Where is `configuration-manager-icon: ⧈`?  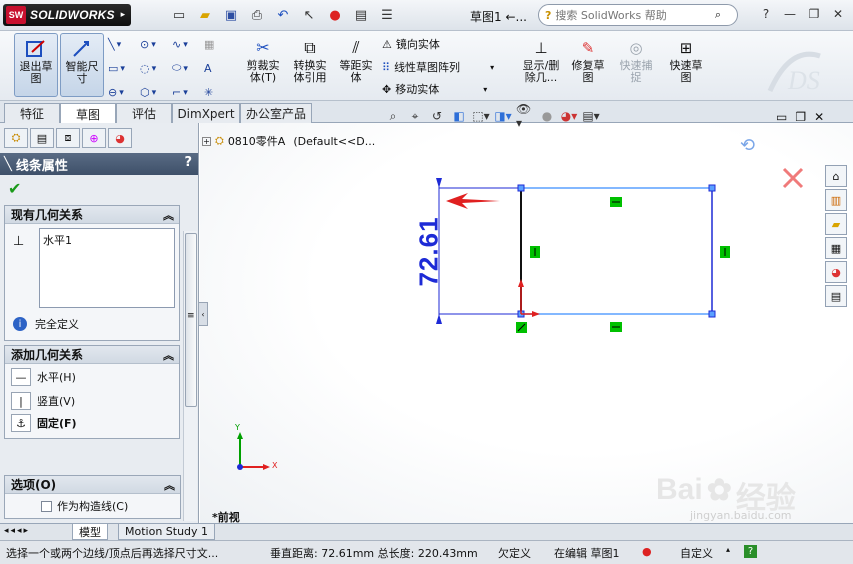
configuration-manager-icon: ⧈ is located at coordinates (68, 138).